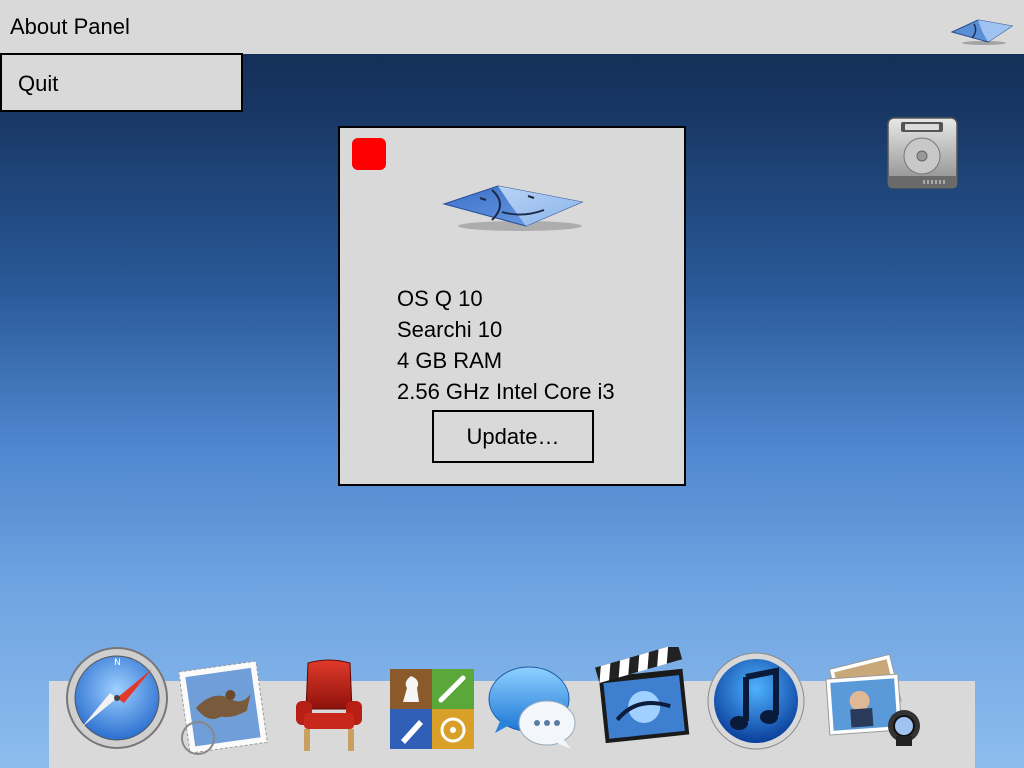 The height and width of the screenshot is (768, 1024). Describe the element at coordinates (369, 154) in the screenshot. I see `close-button` at that location.